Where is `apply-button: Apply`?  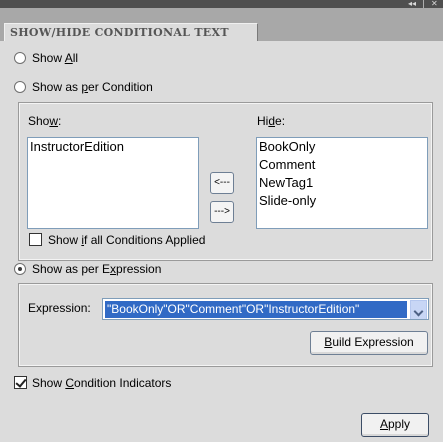
apply-button: Apply is located at coordinates (395, 425).